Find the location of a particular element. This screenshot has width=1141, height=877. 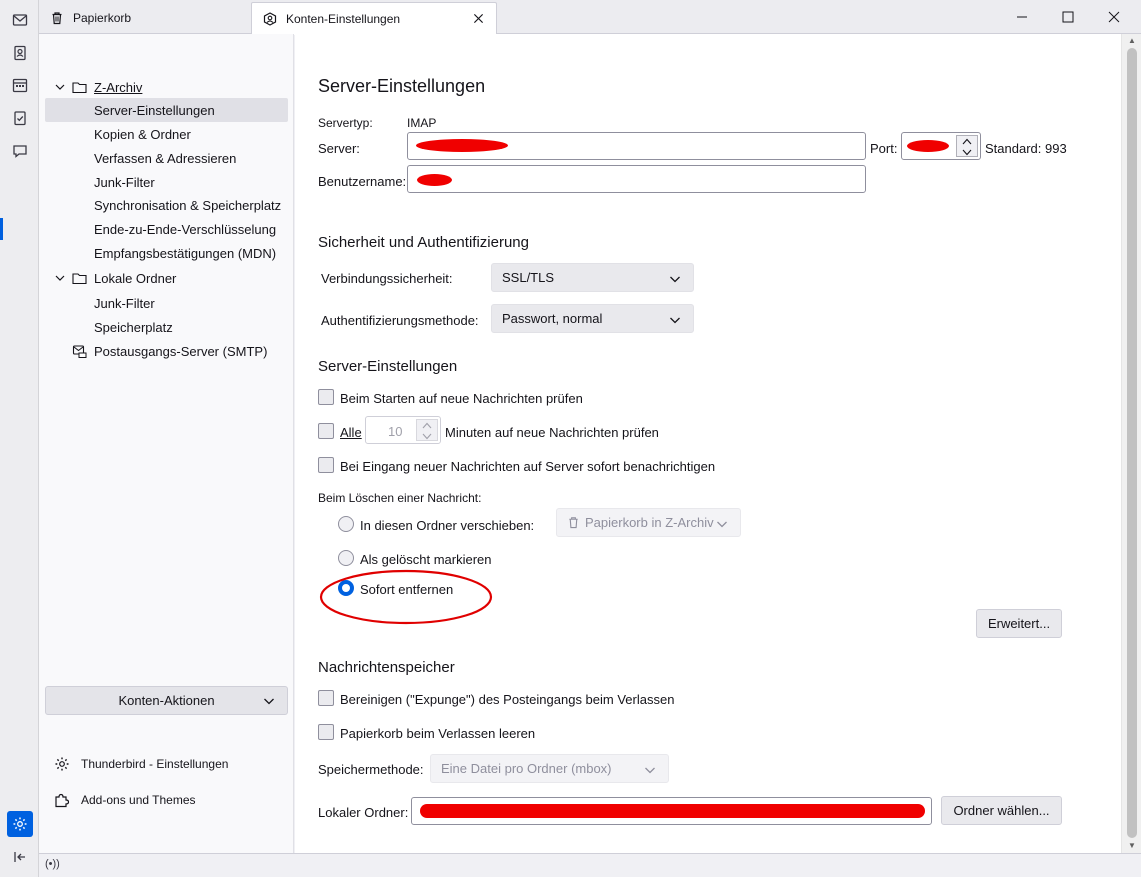

username-input is located at coordinates (636, 179).